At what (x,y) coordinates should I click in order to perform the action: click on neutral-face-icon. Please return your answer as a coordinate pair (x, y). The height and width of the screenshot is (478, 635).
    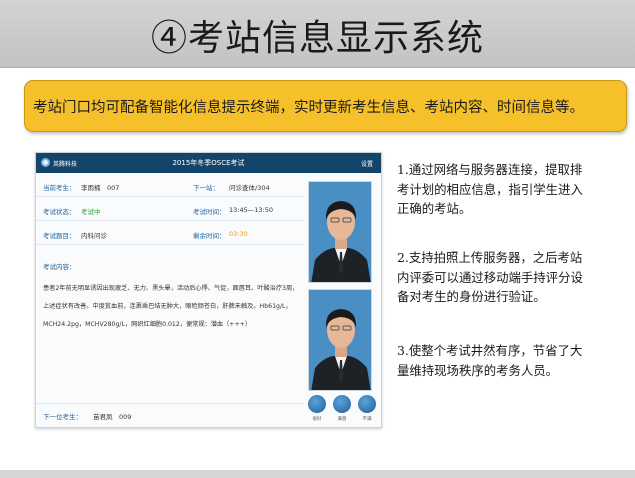
    Looking at the image, I should click on (342, 404).